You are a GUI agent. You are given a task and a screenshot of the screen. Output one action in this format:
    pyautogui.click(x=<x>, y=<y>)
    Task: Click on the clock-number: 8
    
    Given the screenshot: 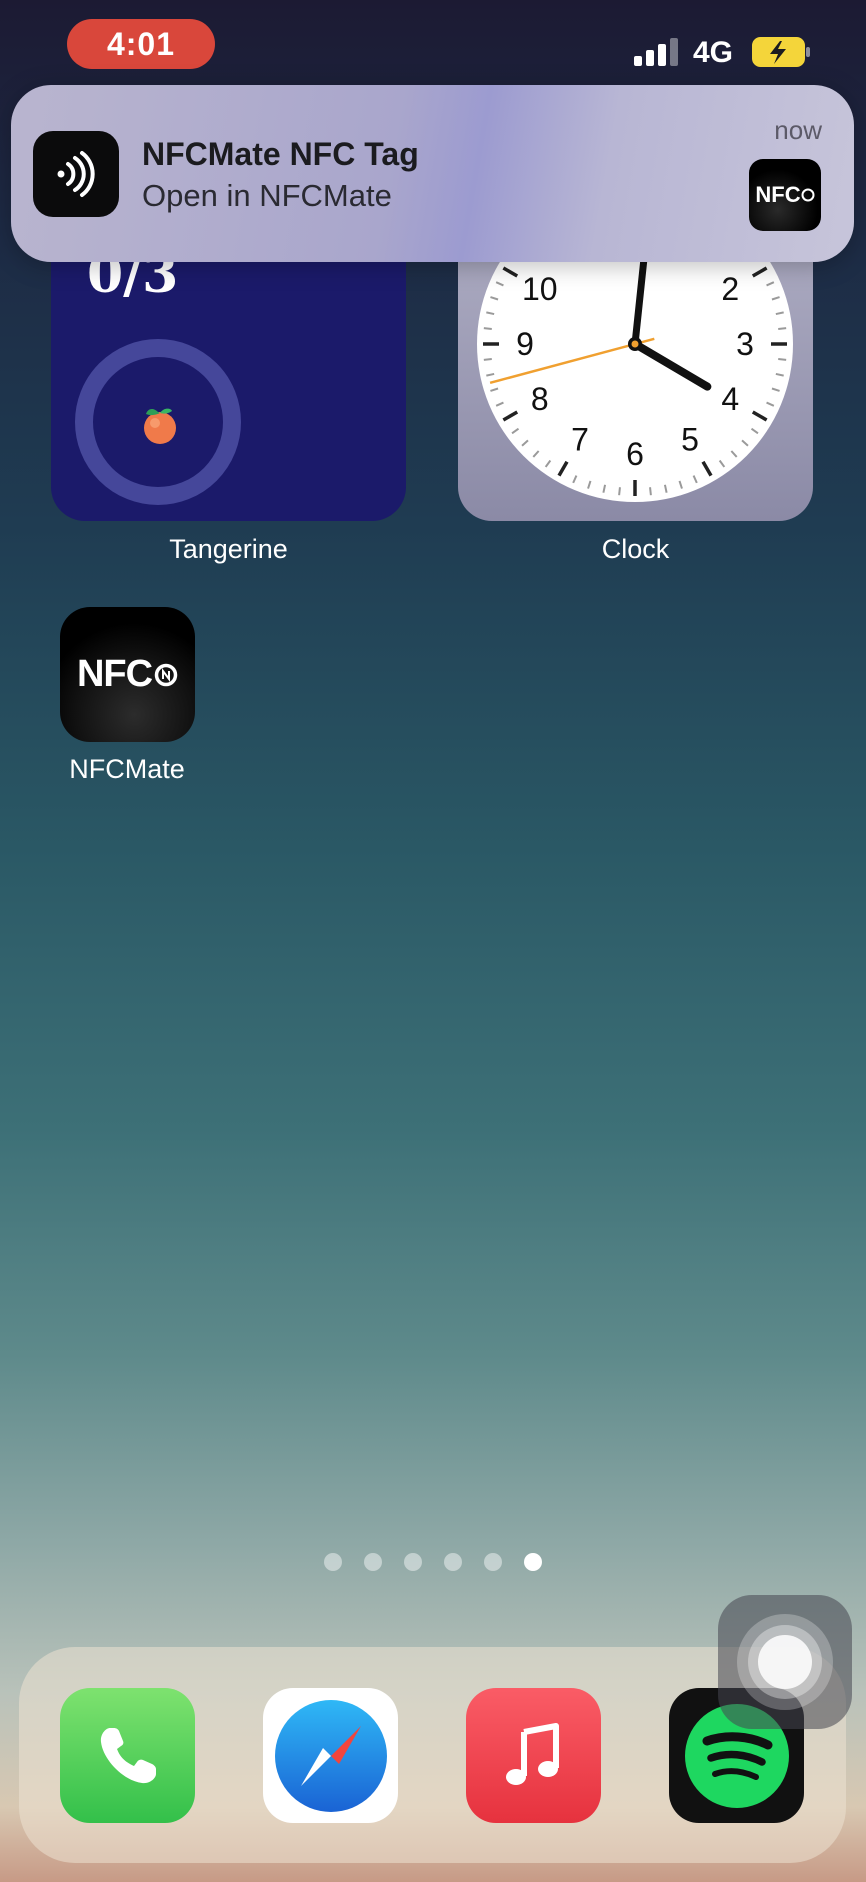 What is the action you would take?
    pyautogui.click(x=540, y=399)
    